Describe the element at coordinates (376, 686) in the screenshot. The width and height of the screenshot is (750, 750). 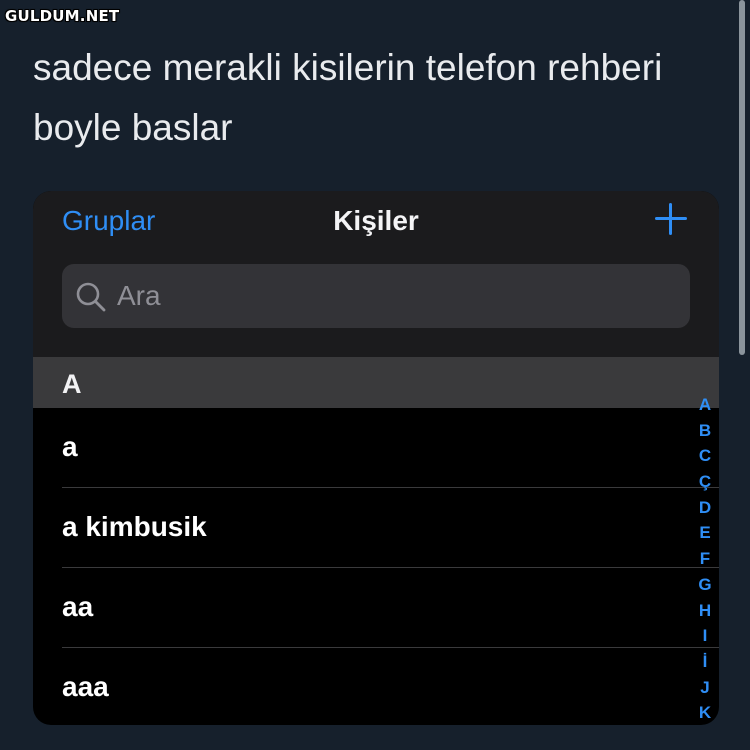
I see `list-item: aaa` at that location.